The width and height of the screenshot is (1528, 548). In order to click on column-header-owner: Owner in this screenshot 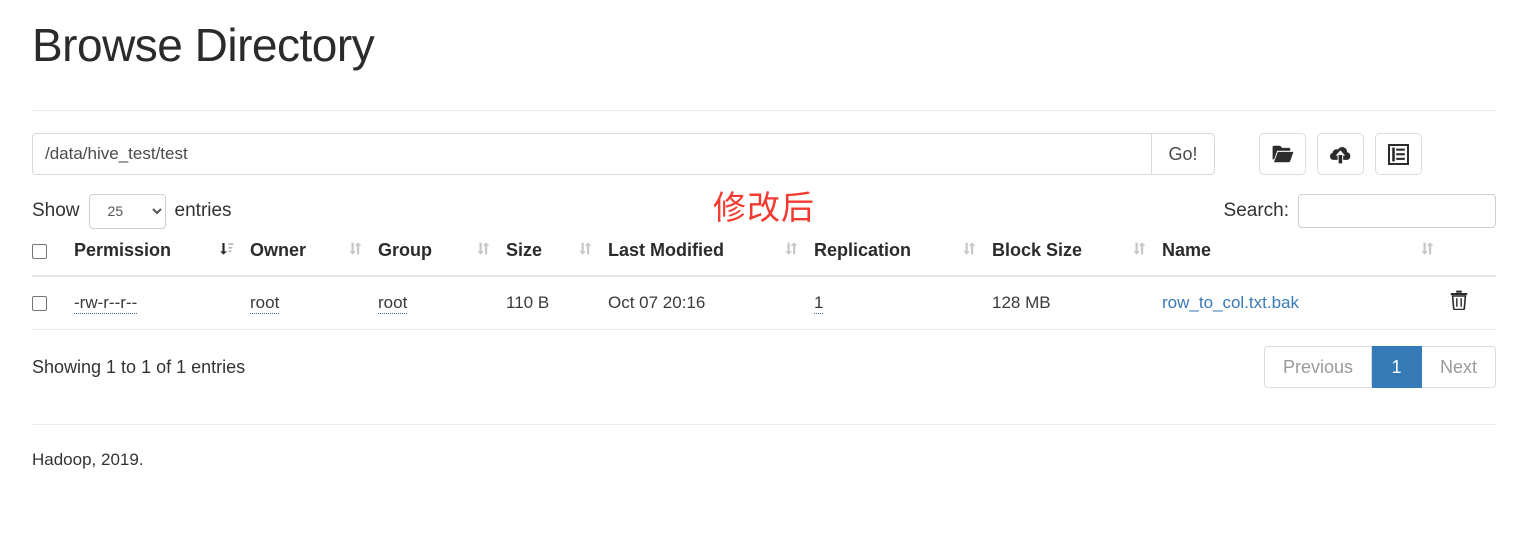, I will do `click(314, 258)`.